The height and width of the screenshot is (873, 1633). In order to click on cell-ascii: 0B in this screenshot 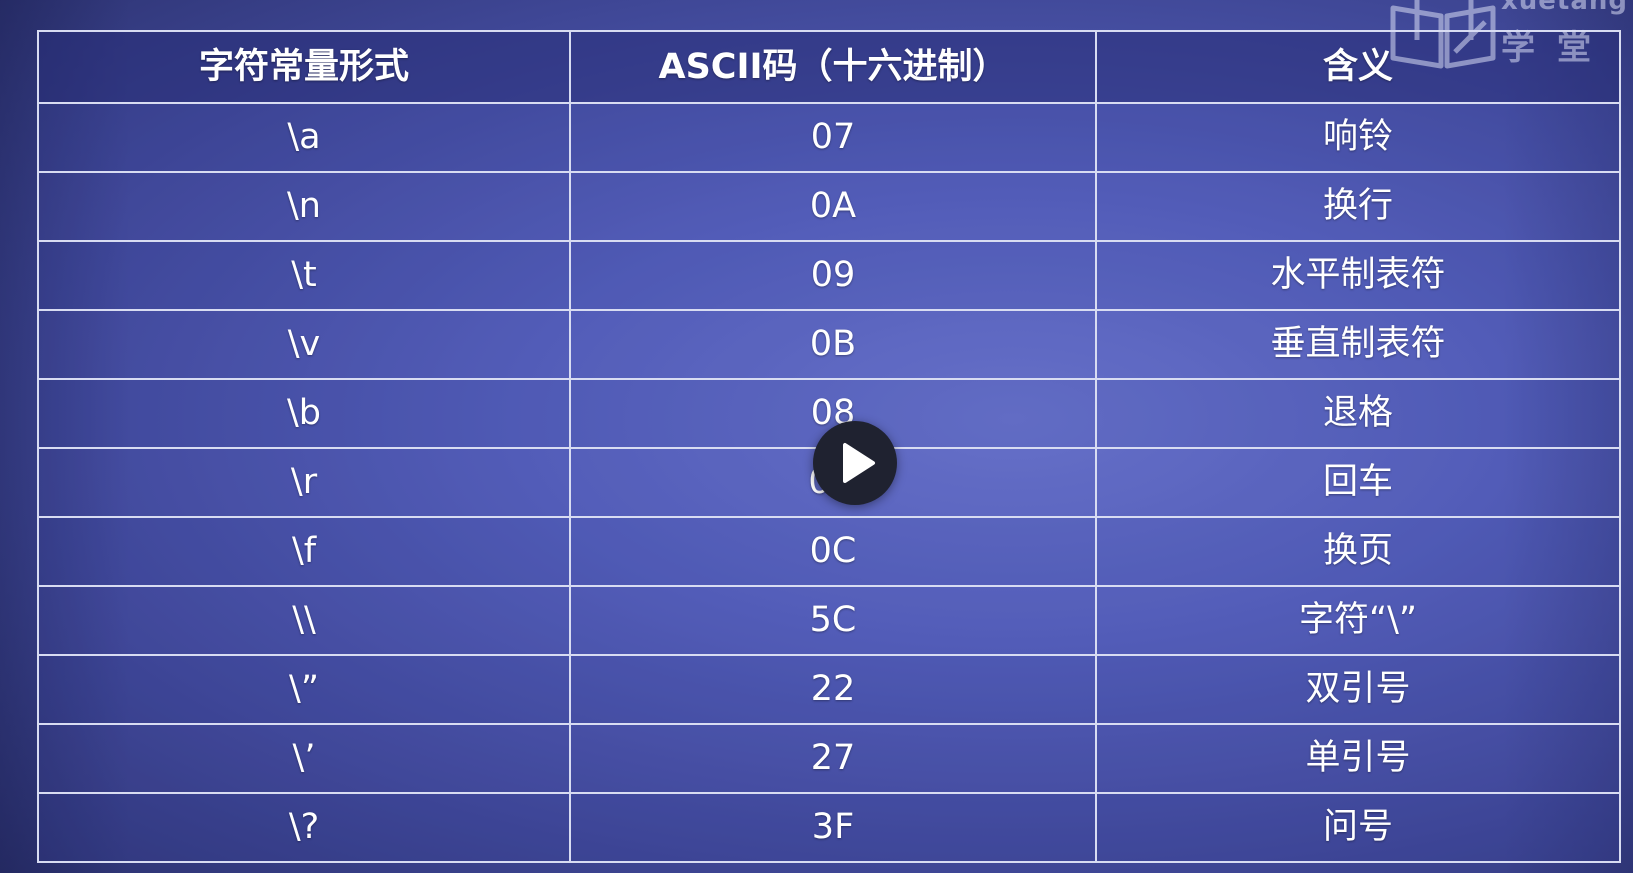, I will do `click(833, 344)`.